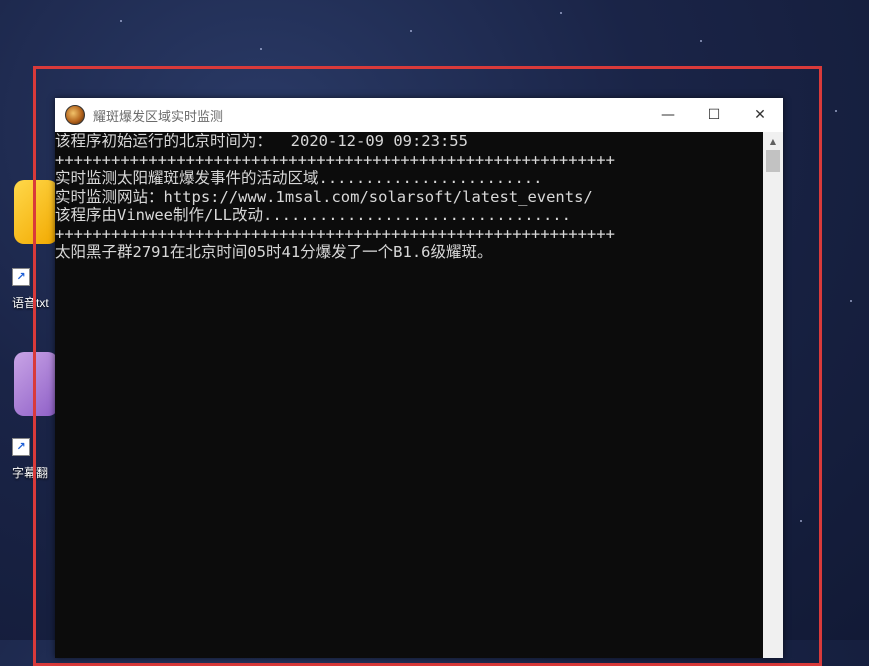 The width and height of the screenshot is (869, 666). What do you see at coordinates (773, 141) in the screenshot?
I see `scroll-up-arrow-icon: ▲` at bounding box center [773, 141].